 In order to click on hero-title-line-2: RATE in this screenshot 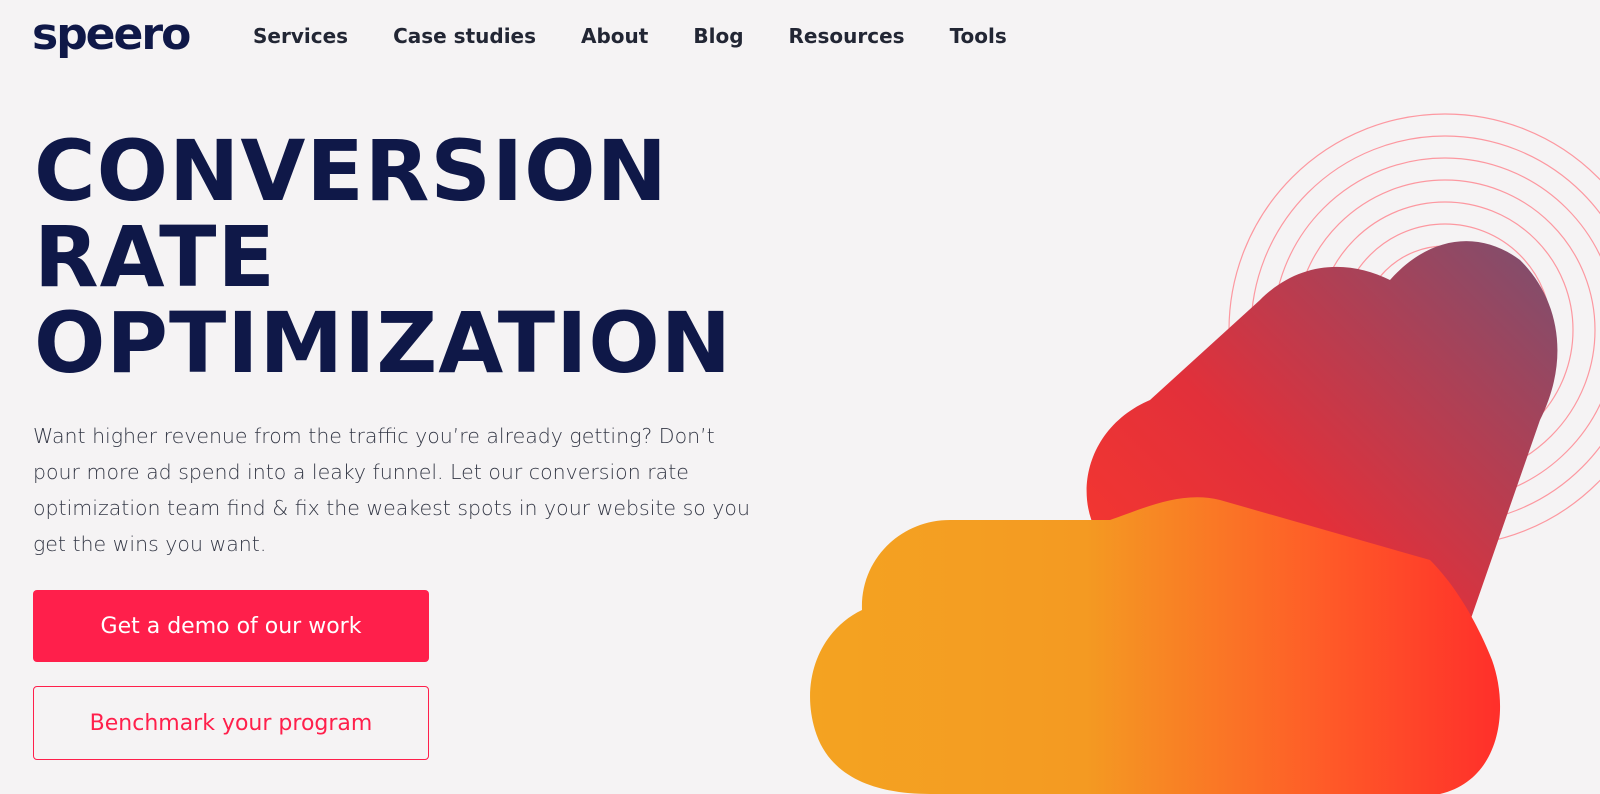, I will do `click(155, 257)`.